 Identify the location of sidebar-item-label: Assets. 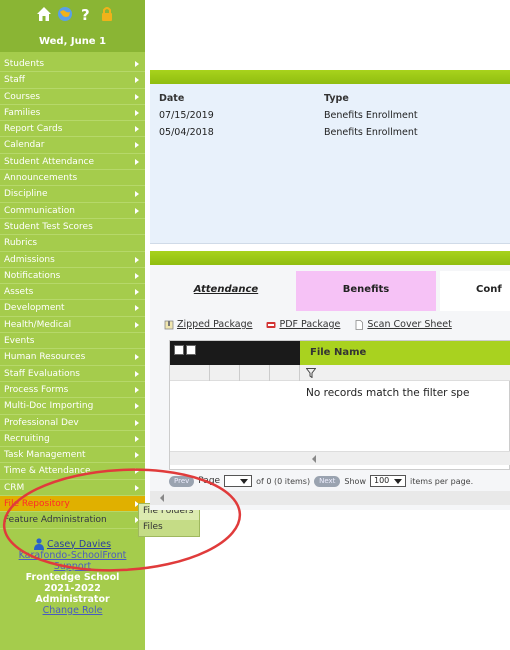
(19, 292).